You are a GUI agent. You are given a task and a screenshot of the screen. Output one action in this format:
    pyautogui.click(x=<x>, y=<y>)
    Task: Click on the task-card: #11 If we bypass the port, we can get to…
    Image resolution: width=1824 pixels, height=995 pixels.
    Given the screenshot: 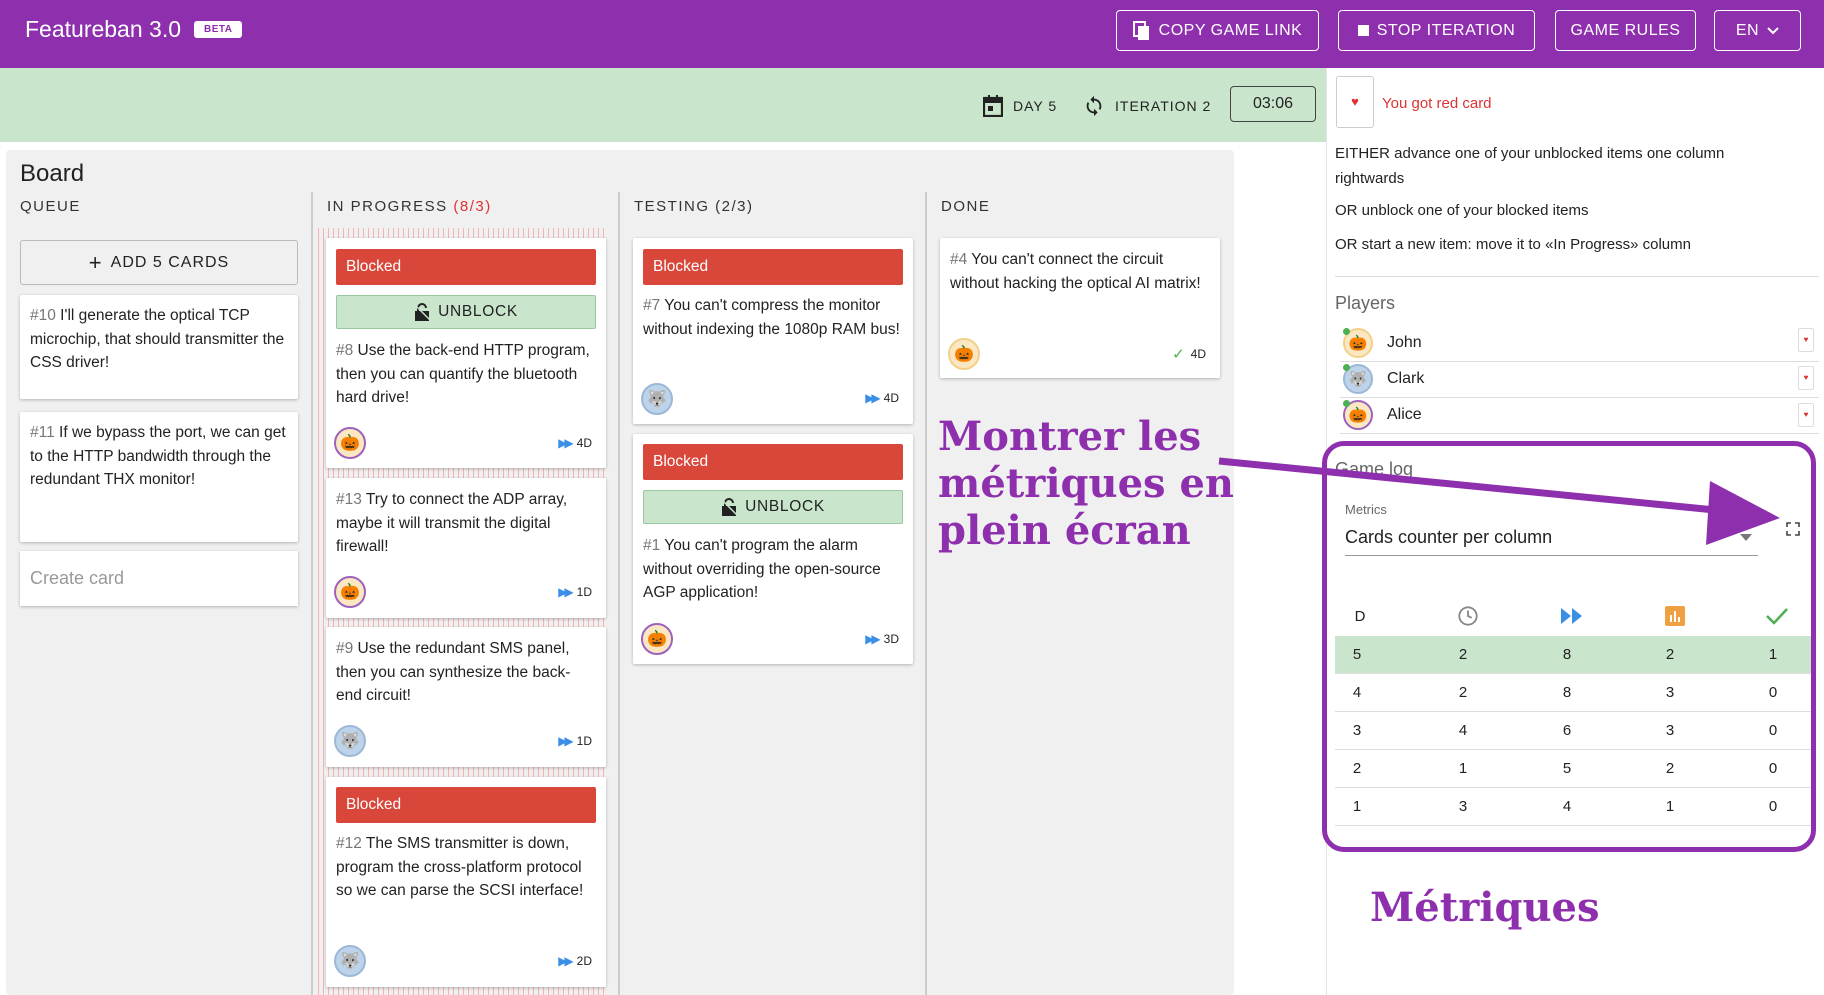 What is the action you would take?
    pyautogui.click(x=159, y=477)
    